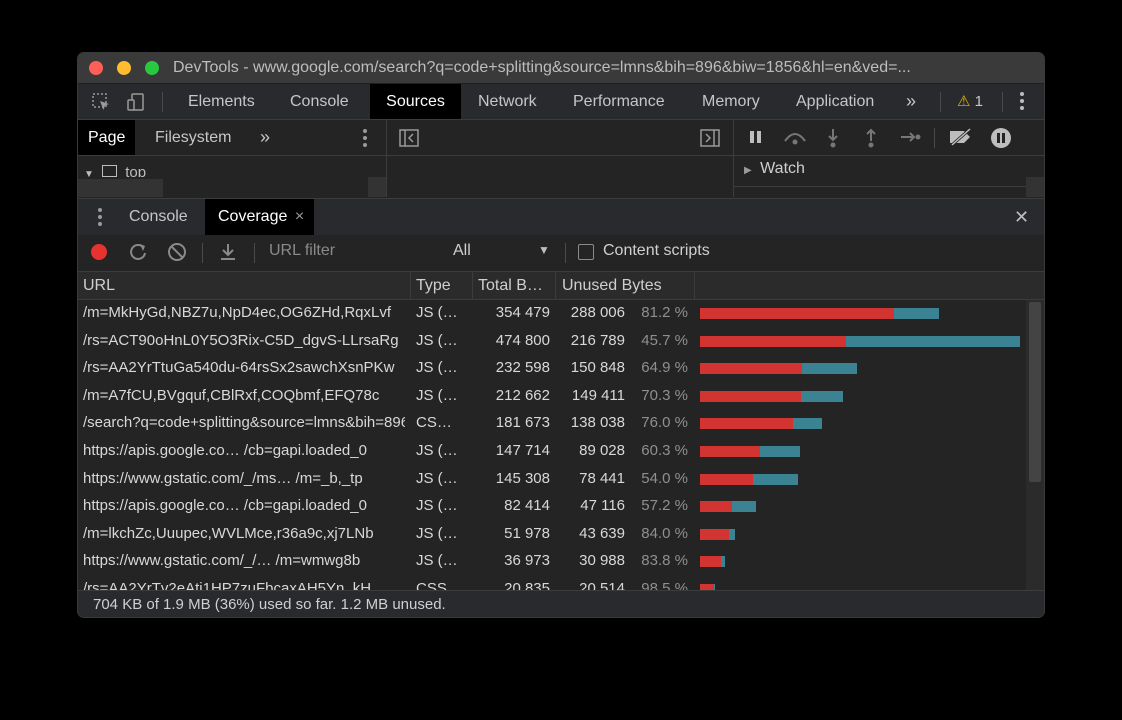  I want to click on warnings-counter: ⚠ 1, so click(970, 101).